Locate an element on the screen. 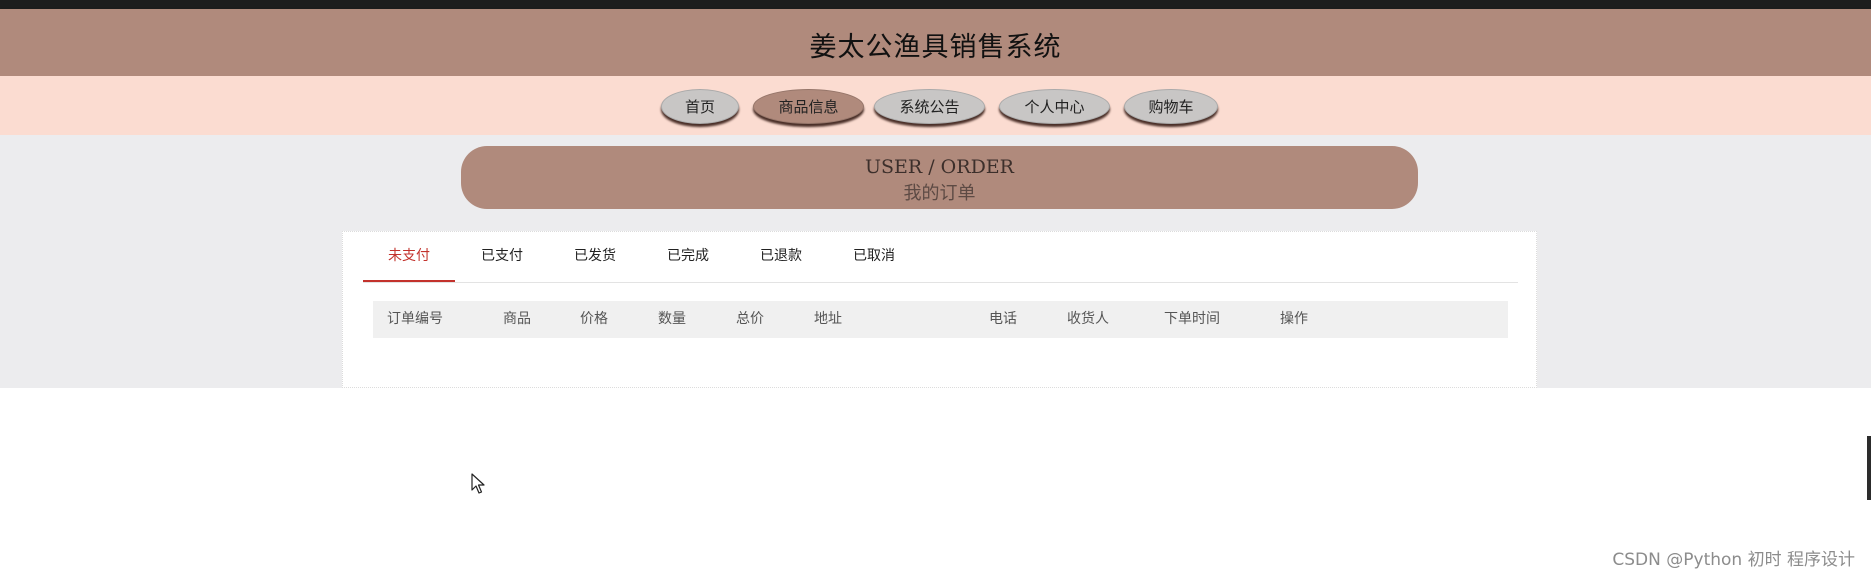  section-banner: USER / ORDER 我的订单 is located at coordinates (939, 177).